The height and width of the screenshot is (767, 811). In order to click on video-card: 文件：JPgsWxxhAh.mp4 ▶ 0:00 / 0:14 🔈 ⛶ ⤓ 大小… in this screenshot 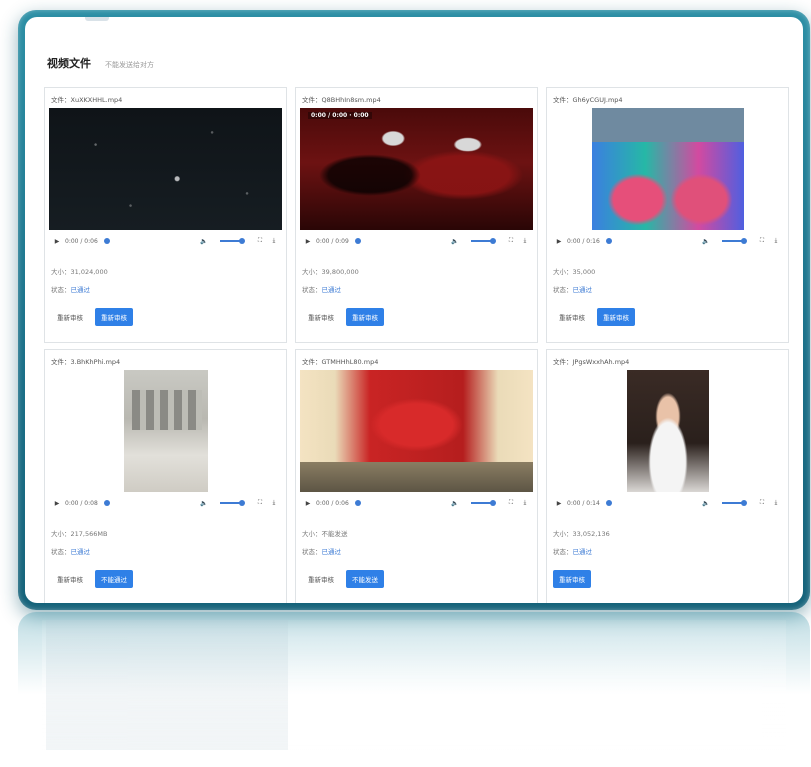, I will do `click(667, 476)`.